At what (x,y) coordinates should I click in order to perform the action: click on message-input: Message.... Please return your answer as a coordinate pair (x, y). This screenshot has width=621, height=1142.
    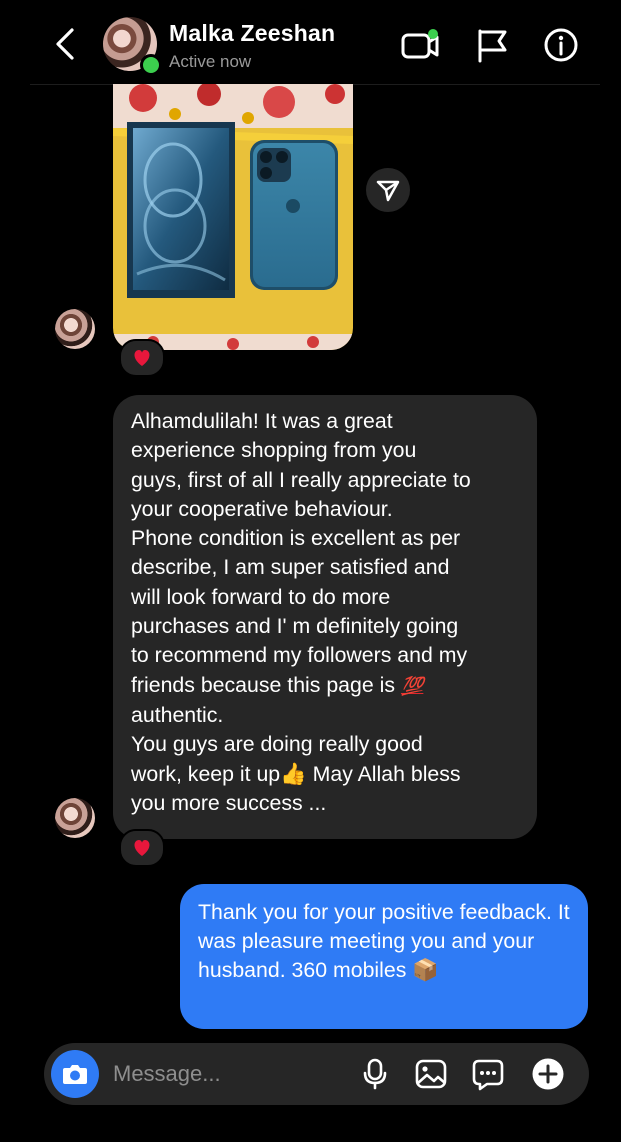
    Looking at the image, I should click on (167, 1074).